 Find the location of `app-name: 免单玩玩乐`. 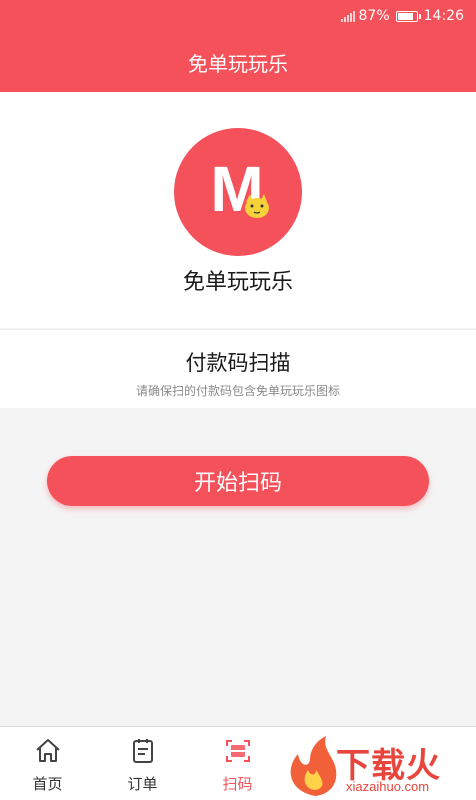

app-name: 免单玩玩乐 is located at coordinates (237, 282).